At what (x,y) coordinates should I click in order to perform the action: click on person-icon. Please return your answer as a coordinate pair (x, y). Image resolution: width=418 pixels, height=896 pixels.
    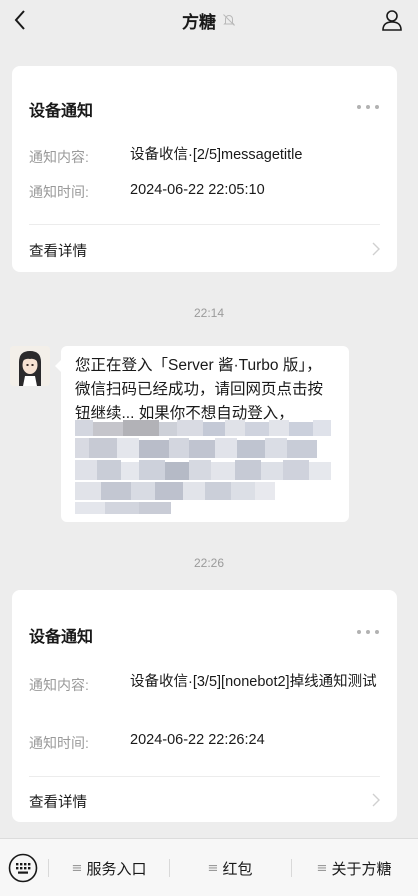
    Looking at the image, I should click on (392, 20).